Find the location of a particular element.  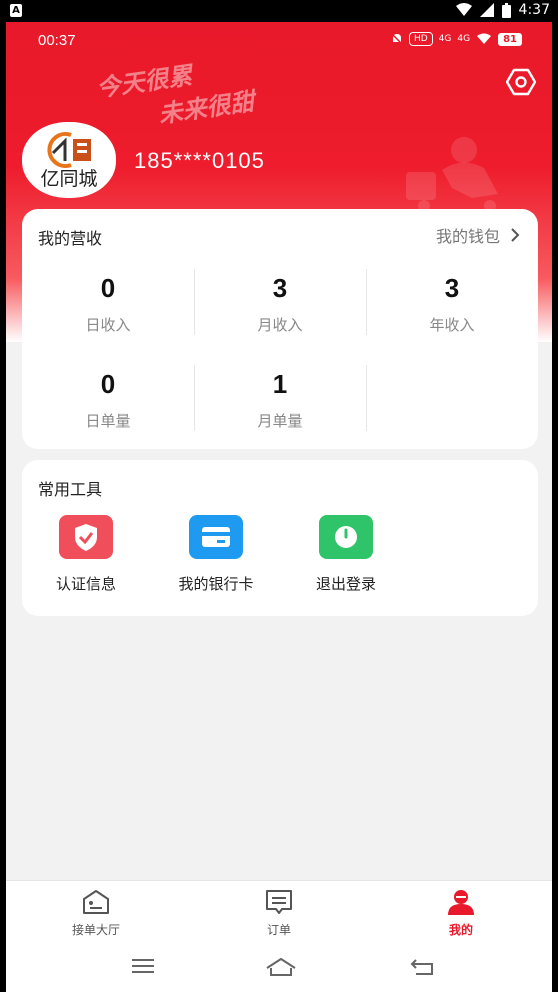

chevron-right-icon is located at coordinates (515, 235).